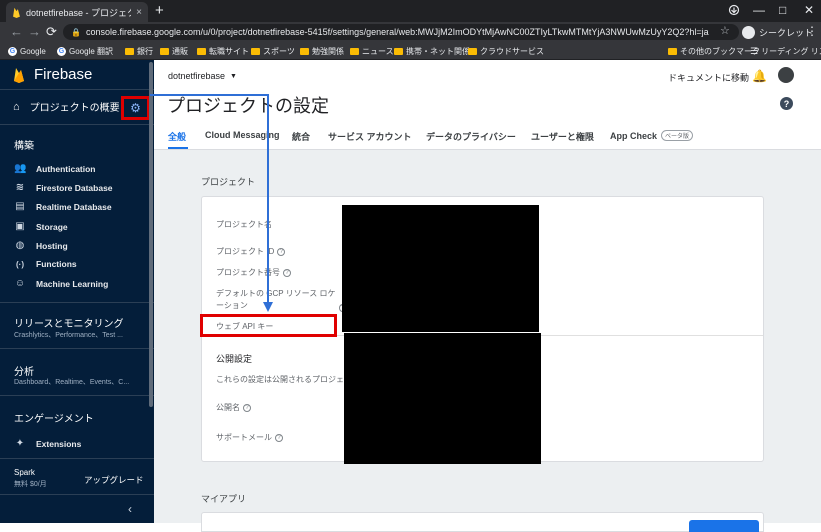 This screenshot has width=821, height=532. I want to click on bookmark-folder-news: ニュース, so click(372, 51).